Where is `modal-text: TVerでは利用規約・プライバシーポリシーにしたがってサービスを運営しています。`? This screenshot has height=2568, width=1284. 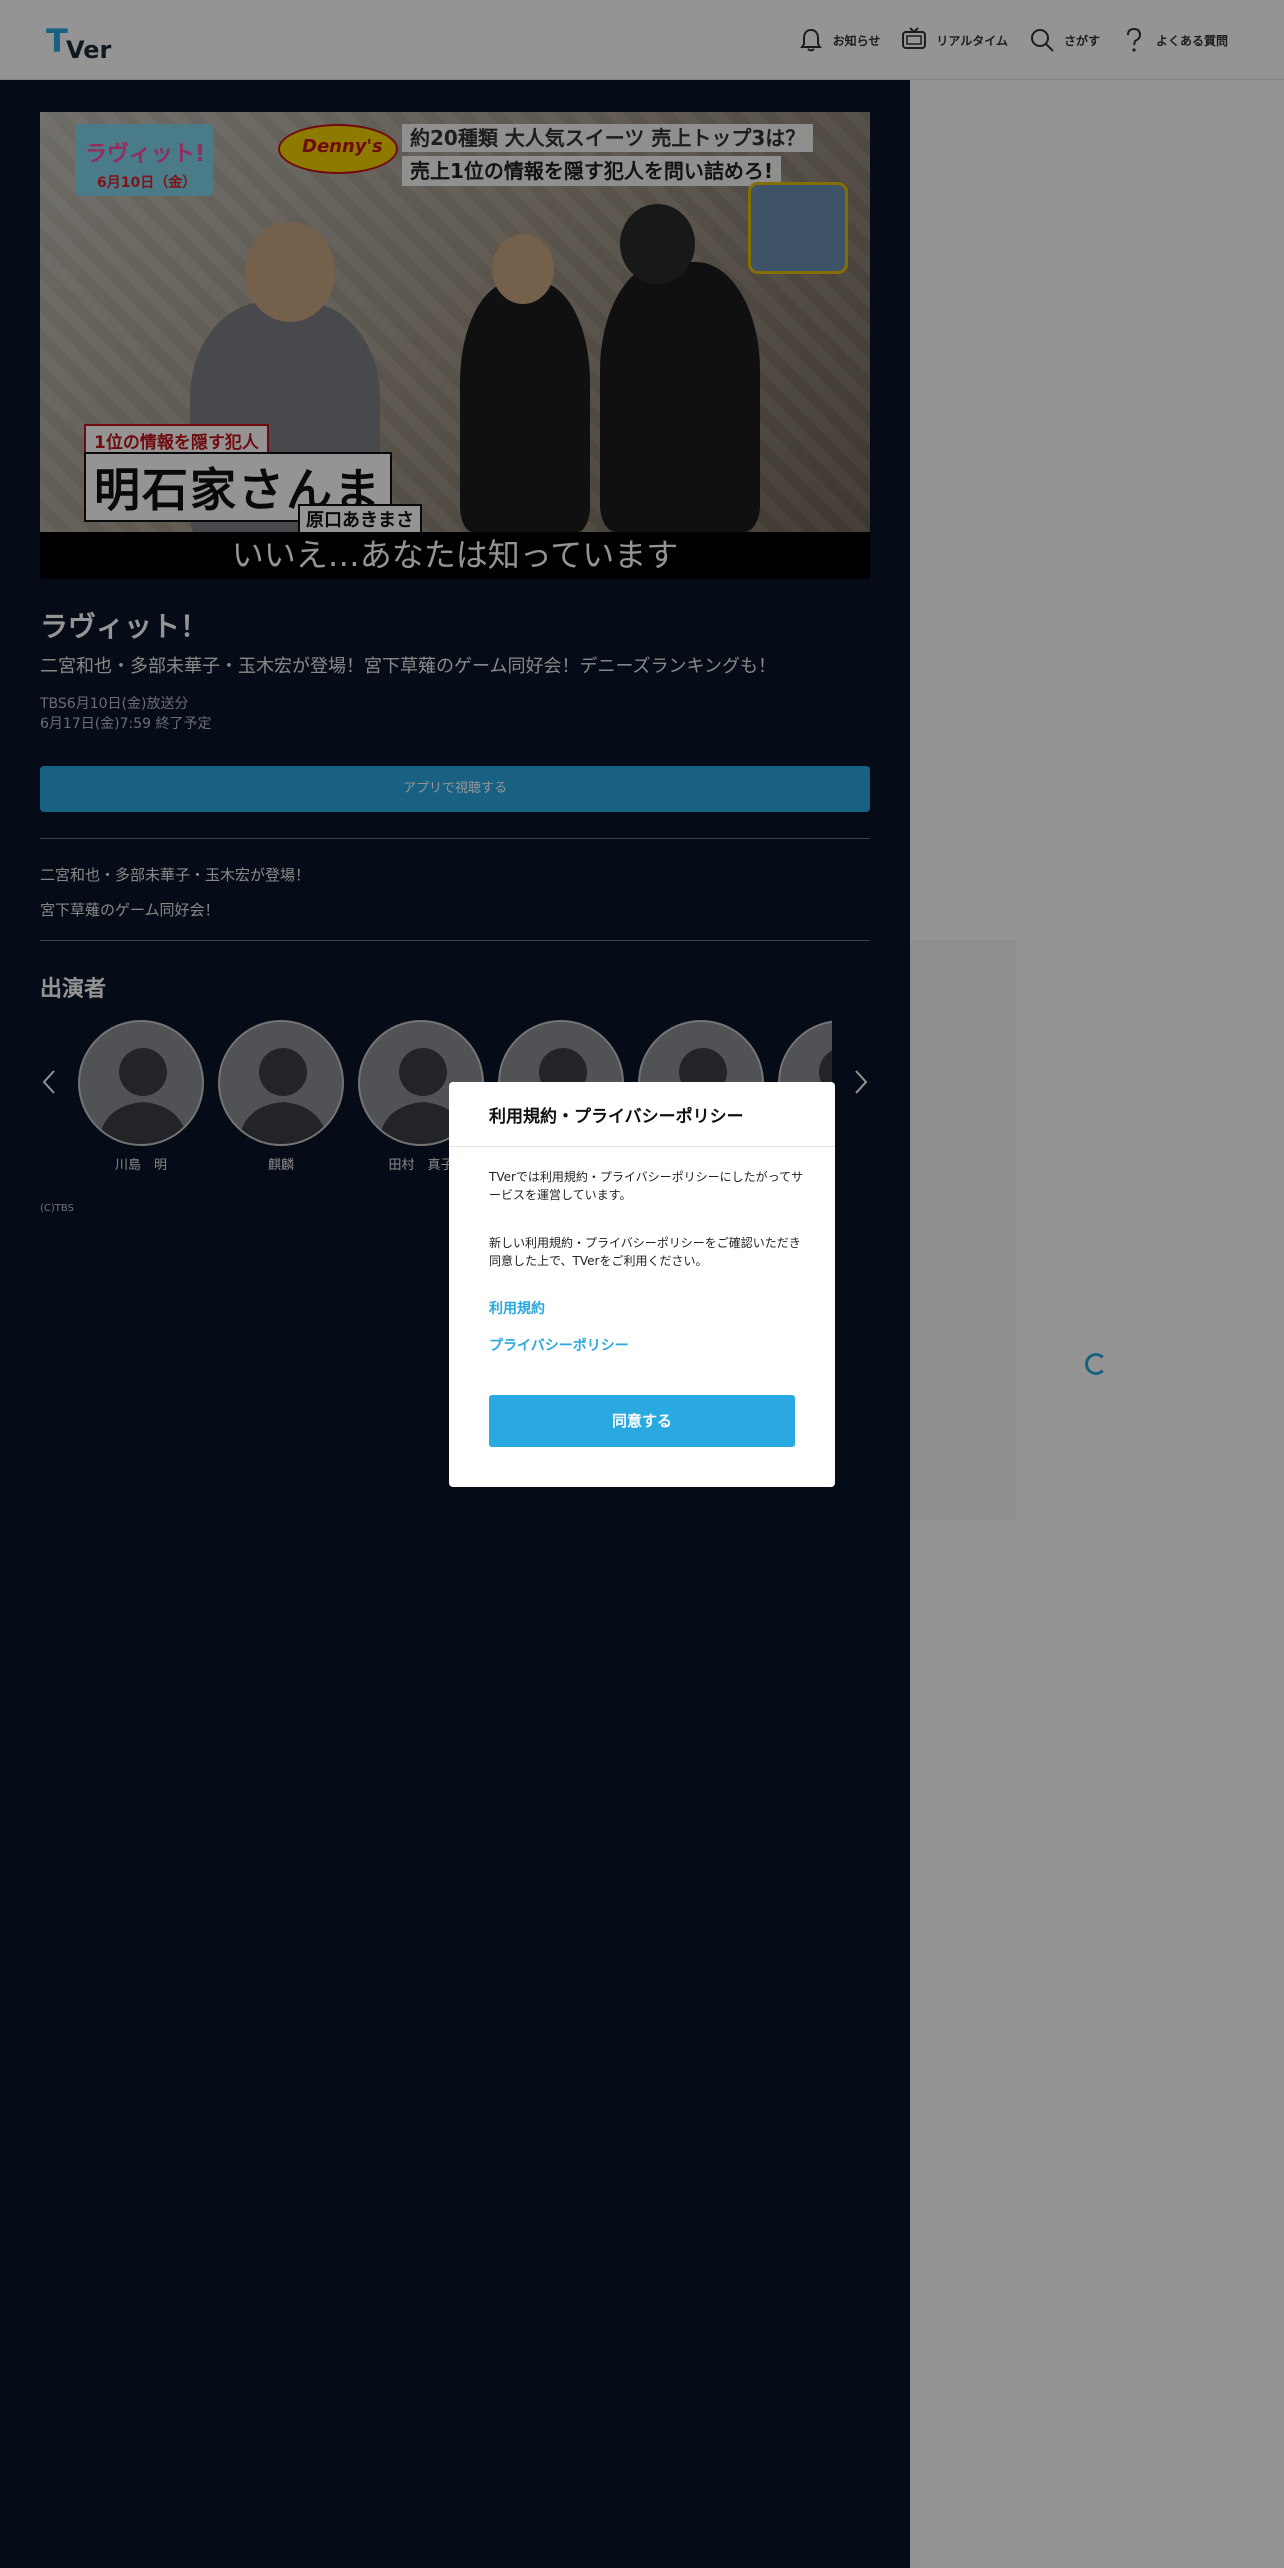 modal-text: TVerでは利用規約・プライバシーポリシーにしたがってサービスを運営しています。 is located at coordinates (646, 1186).